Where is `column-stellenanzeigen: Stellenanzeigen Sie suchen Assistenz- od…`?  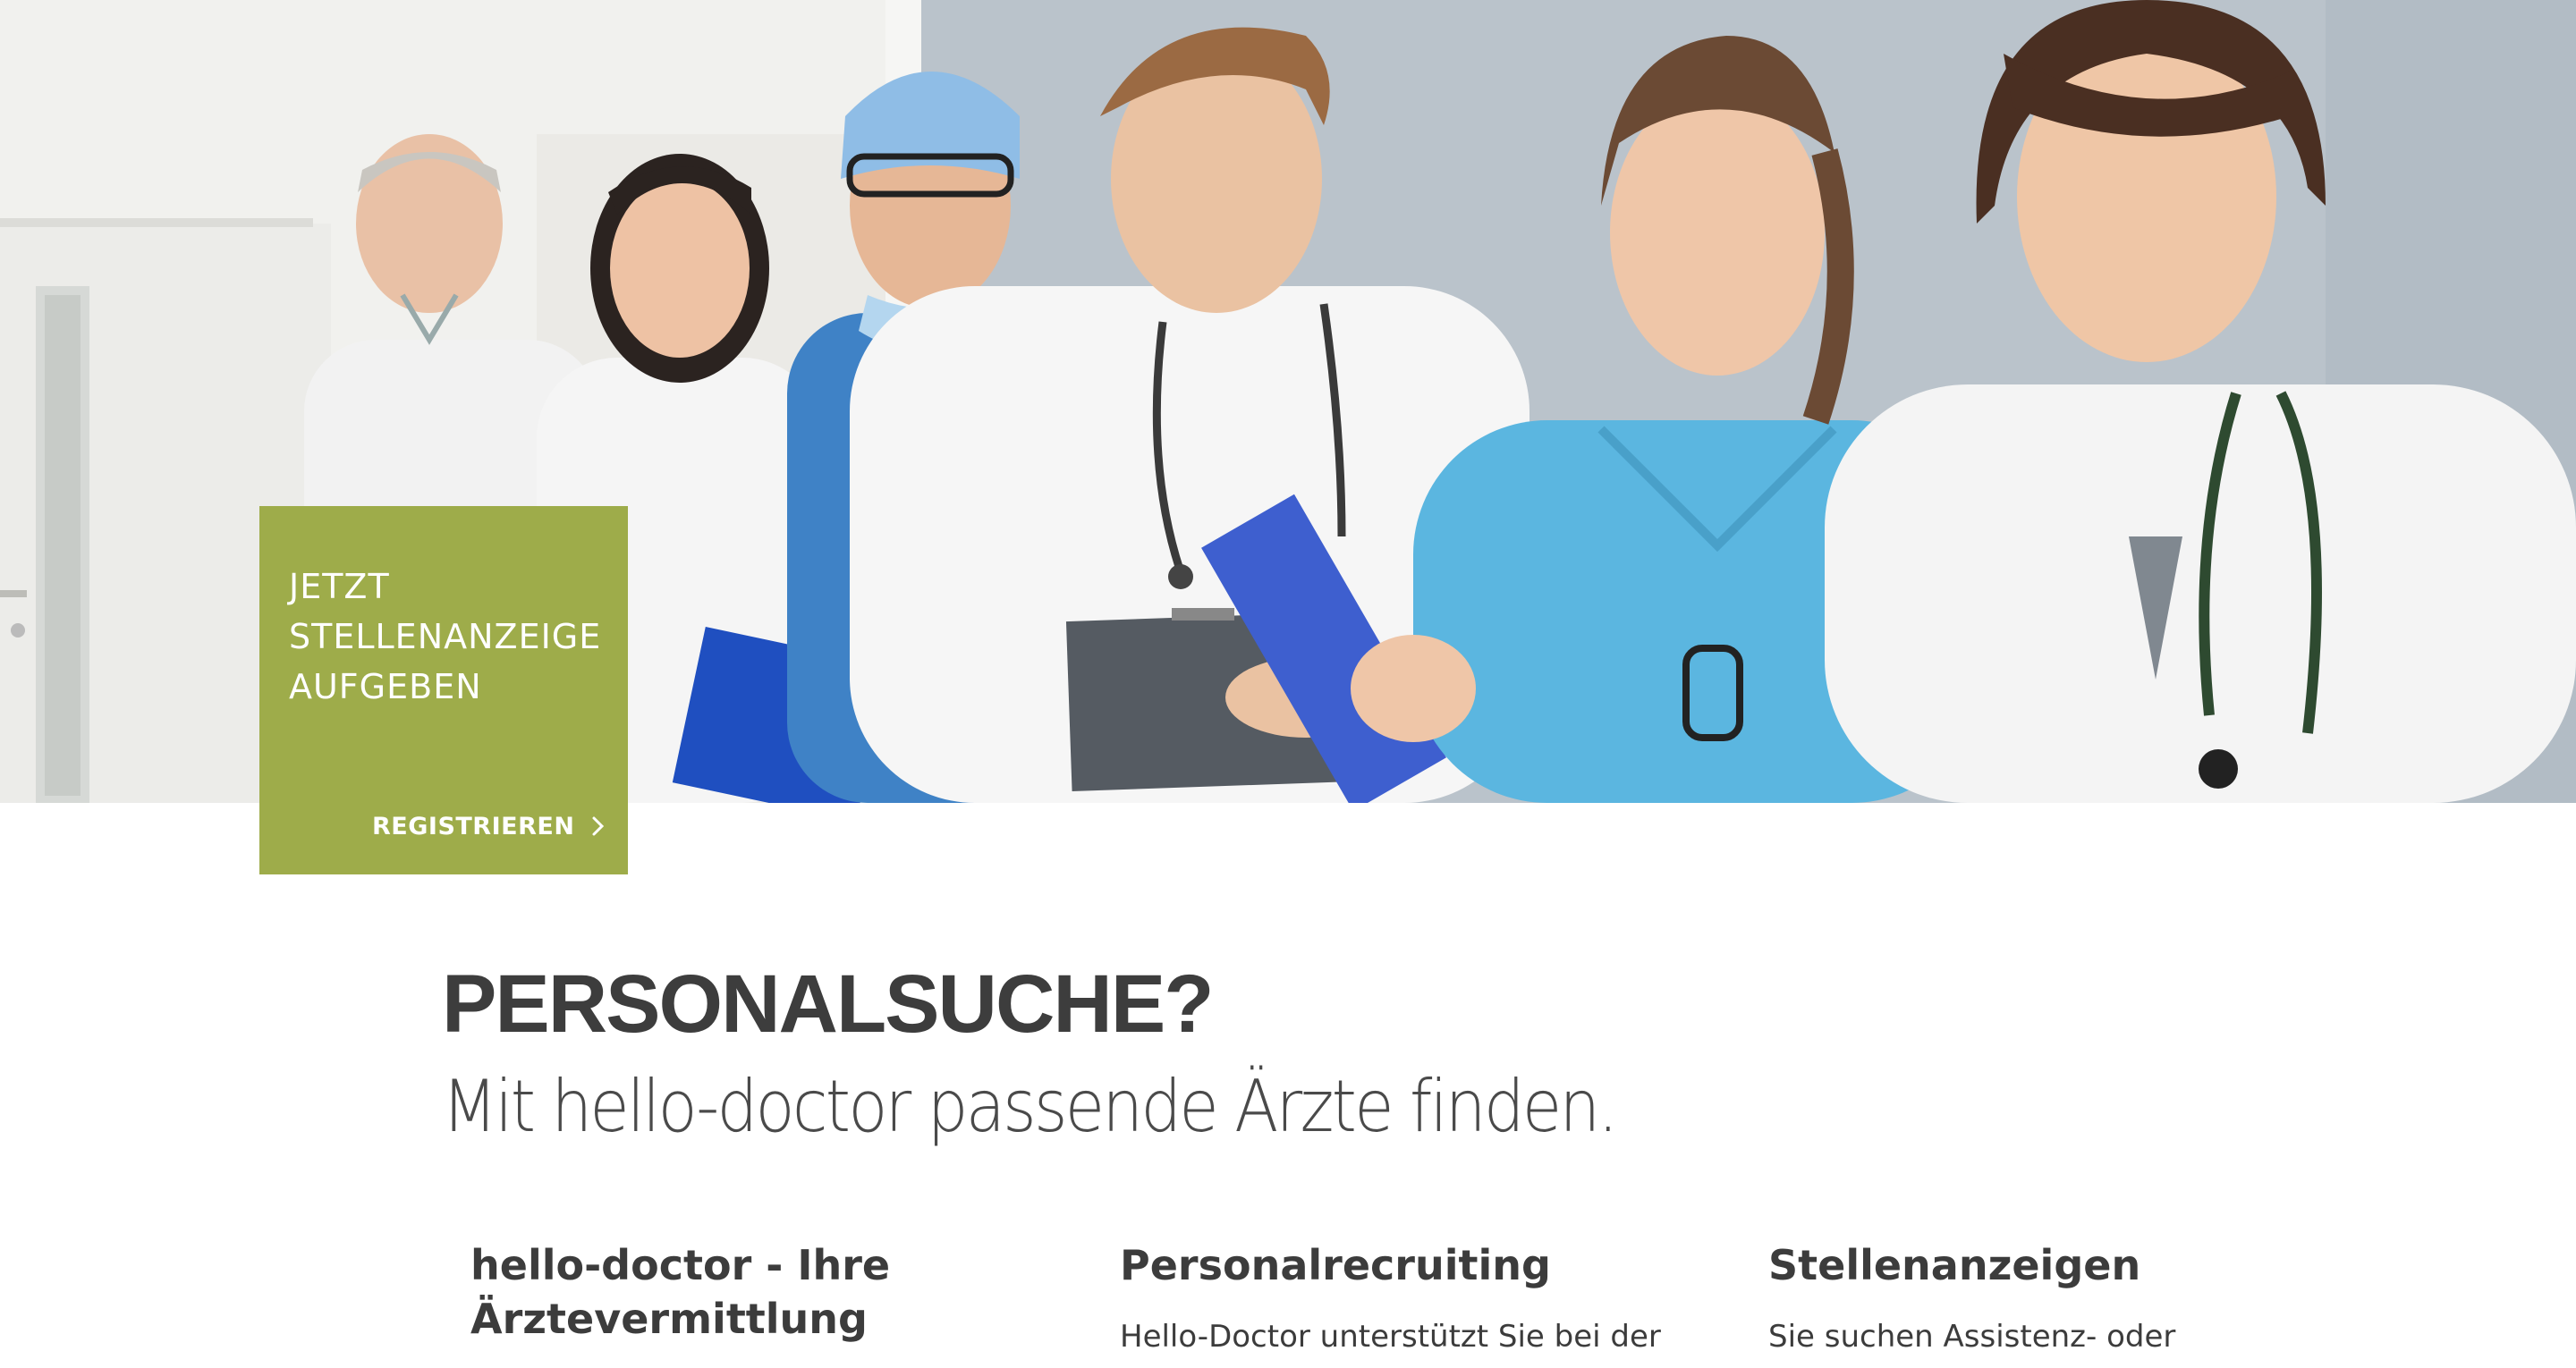
column-stellenanzeigen: Stellenanzeigen Sie suchen Assistenz- od… is located at coordinates (2045, 1303).